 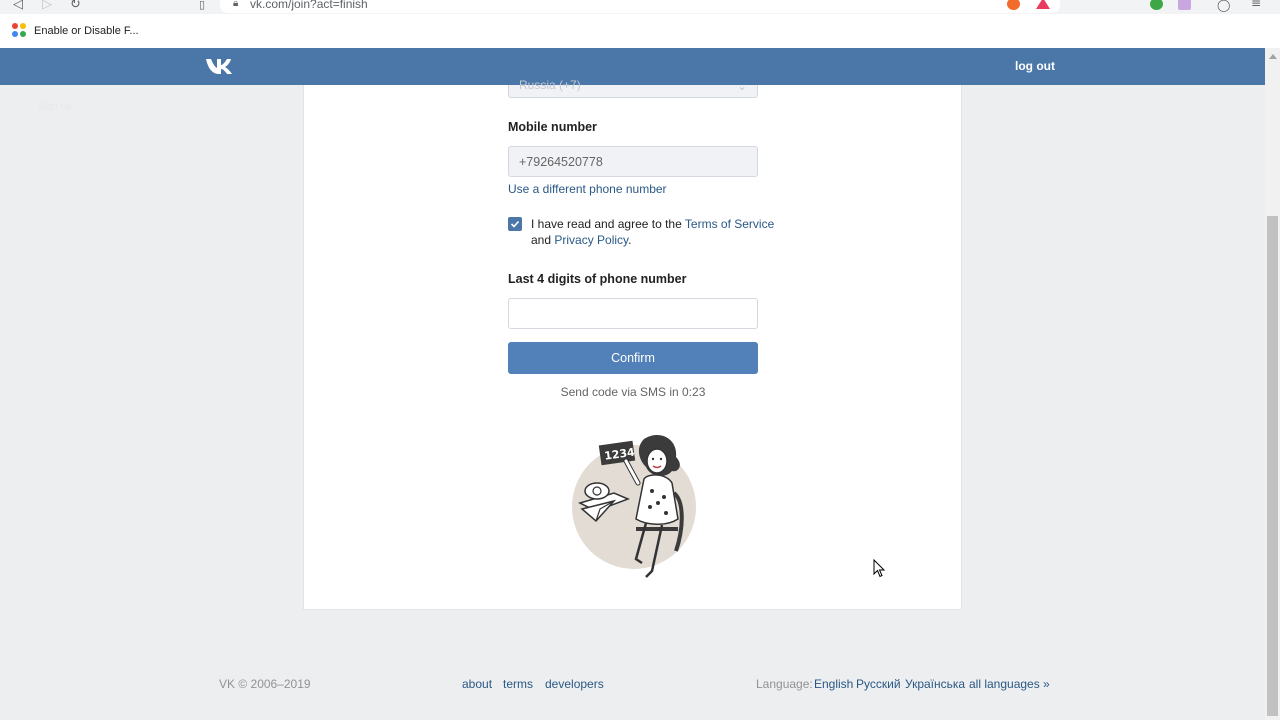 I want to click on url-text: vk.com/join?act=finish, so click(x=309, y=5).